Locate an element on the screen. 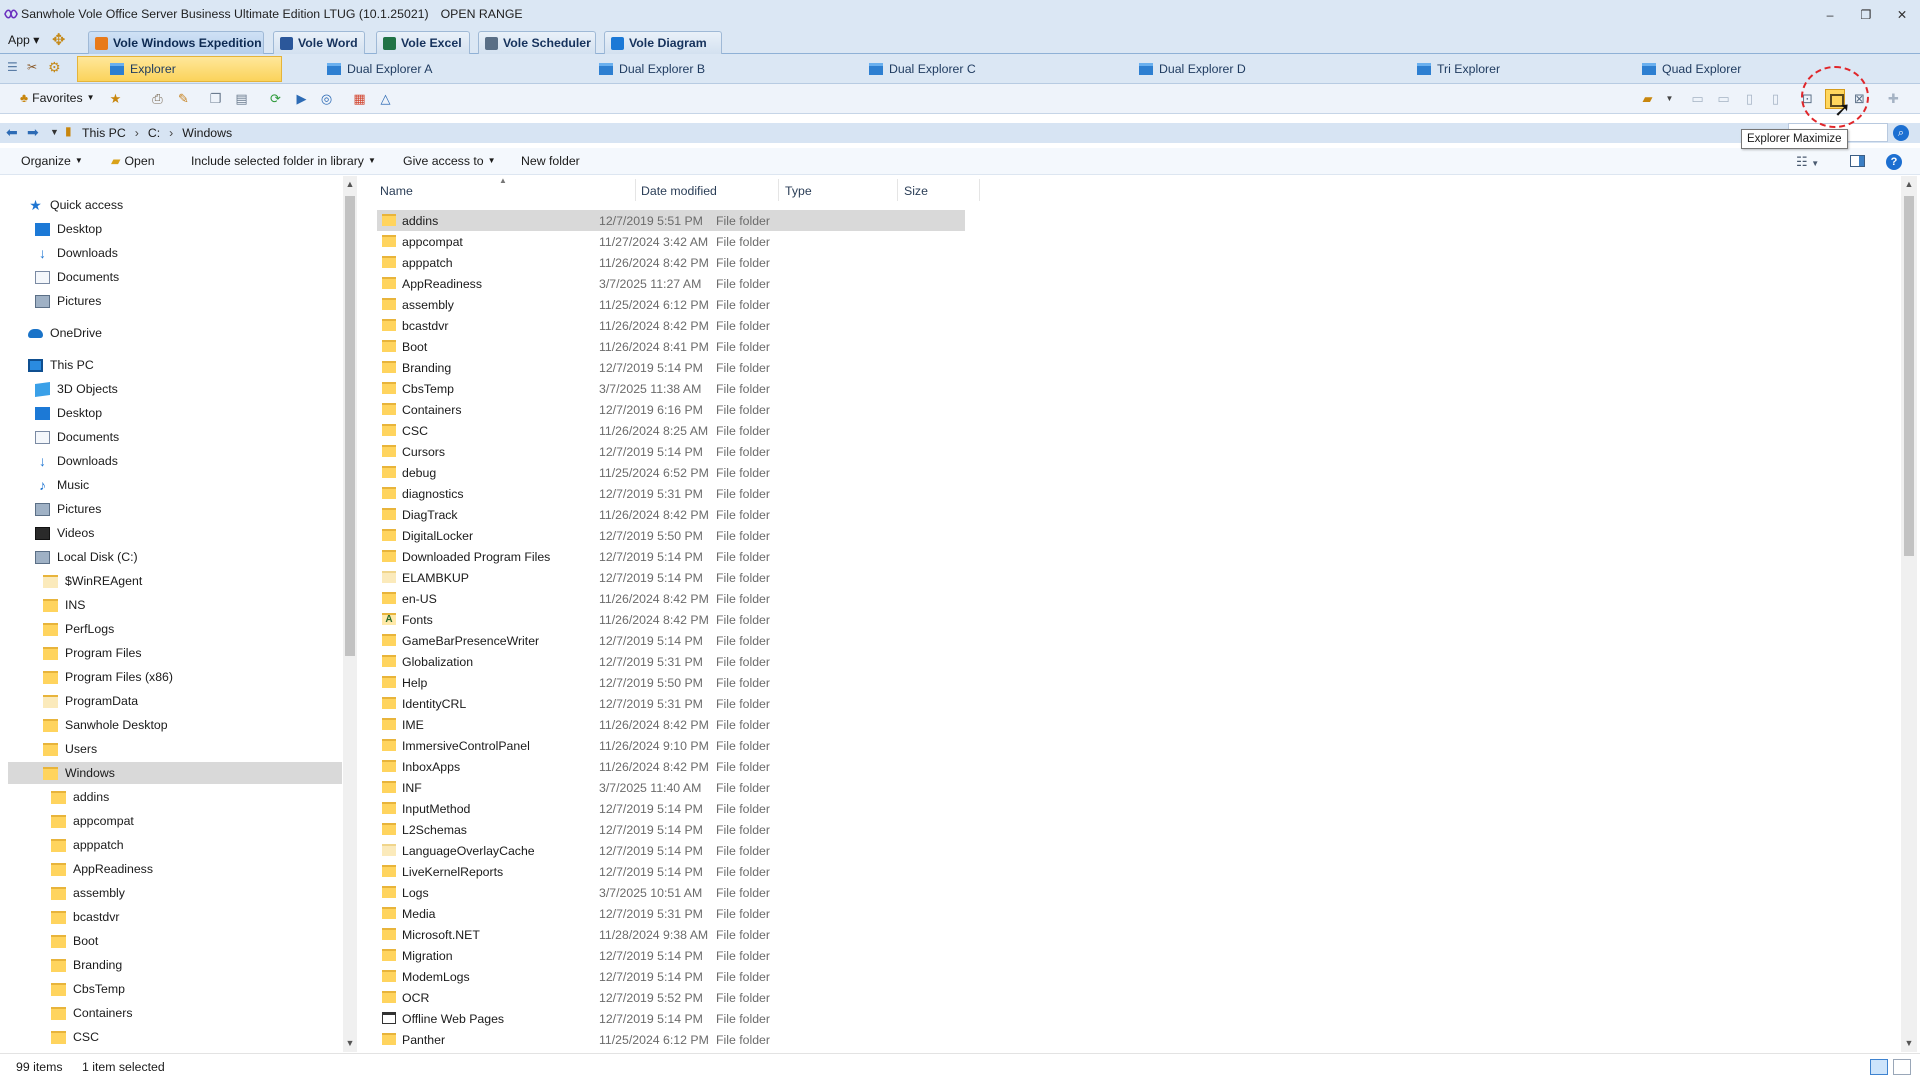 The image size is (1920, 1080). tree-subfolder: CSC is located at coordinates (75, 1037).